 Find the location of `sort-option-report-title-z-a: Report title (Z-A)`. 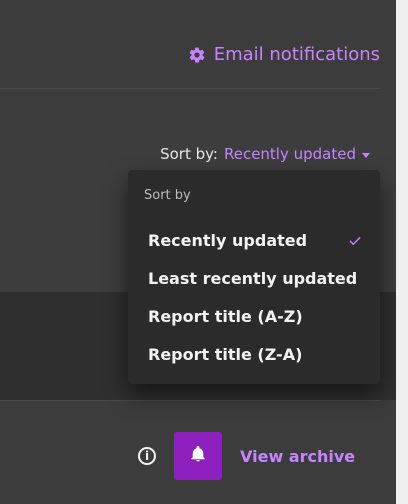

sort-option-report-title-z-a: Report title (Z-A) is located at coordinates (254, 354).